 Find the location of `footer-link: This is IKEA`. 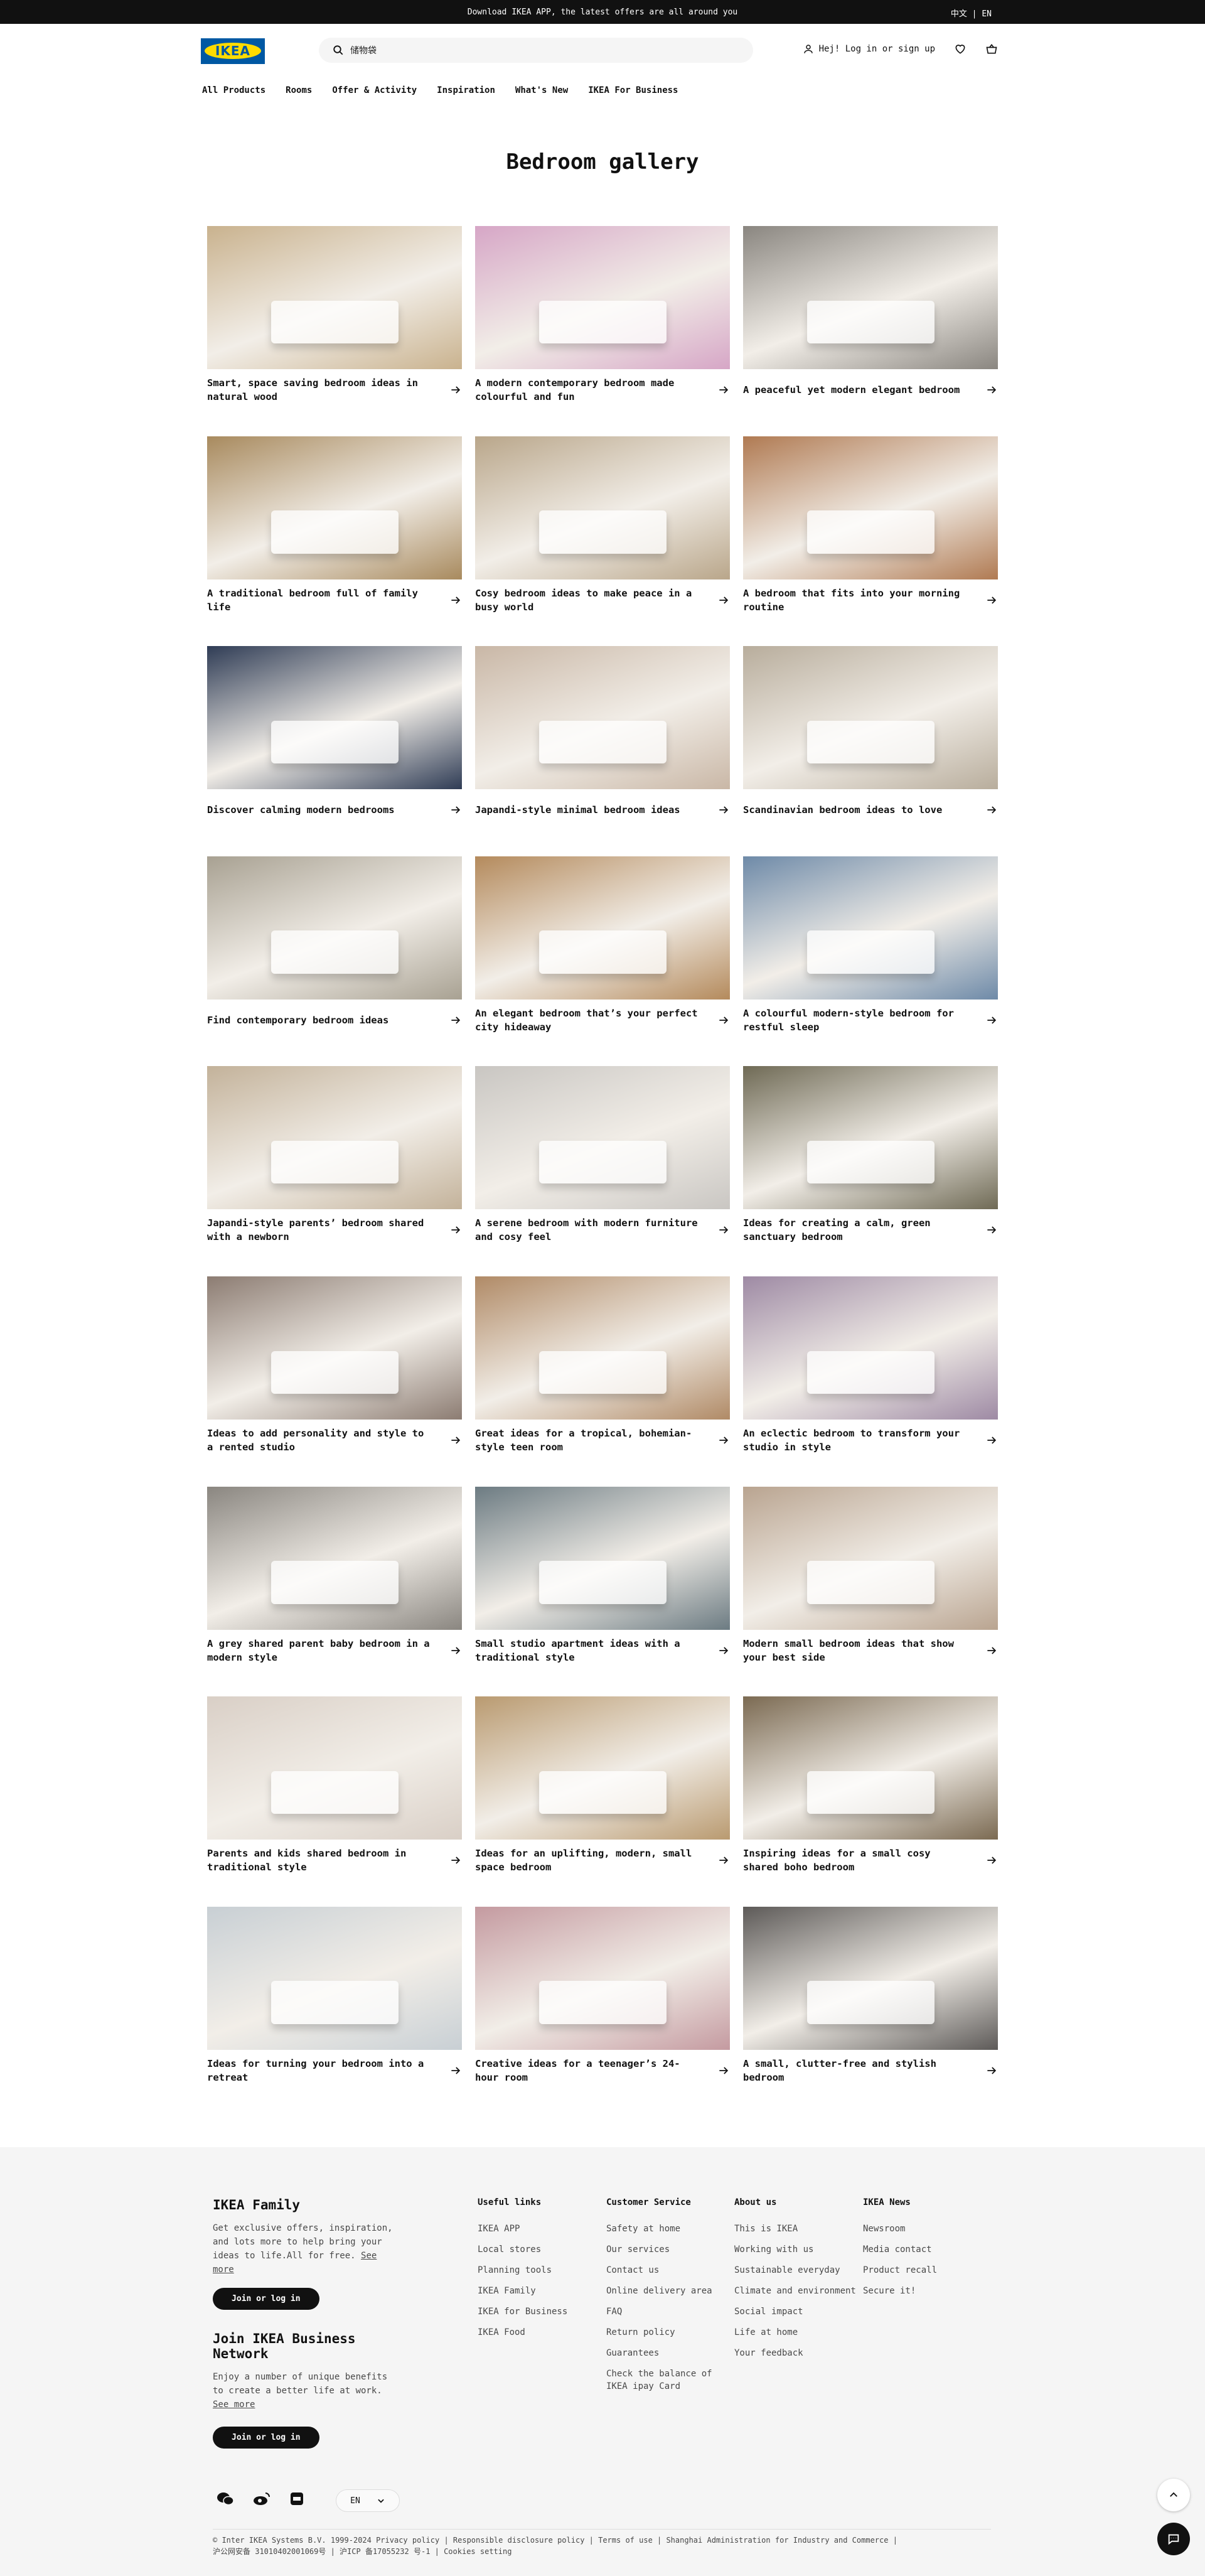

footer-link: This is IKEA is located at coordinates (795, 2229).